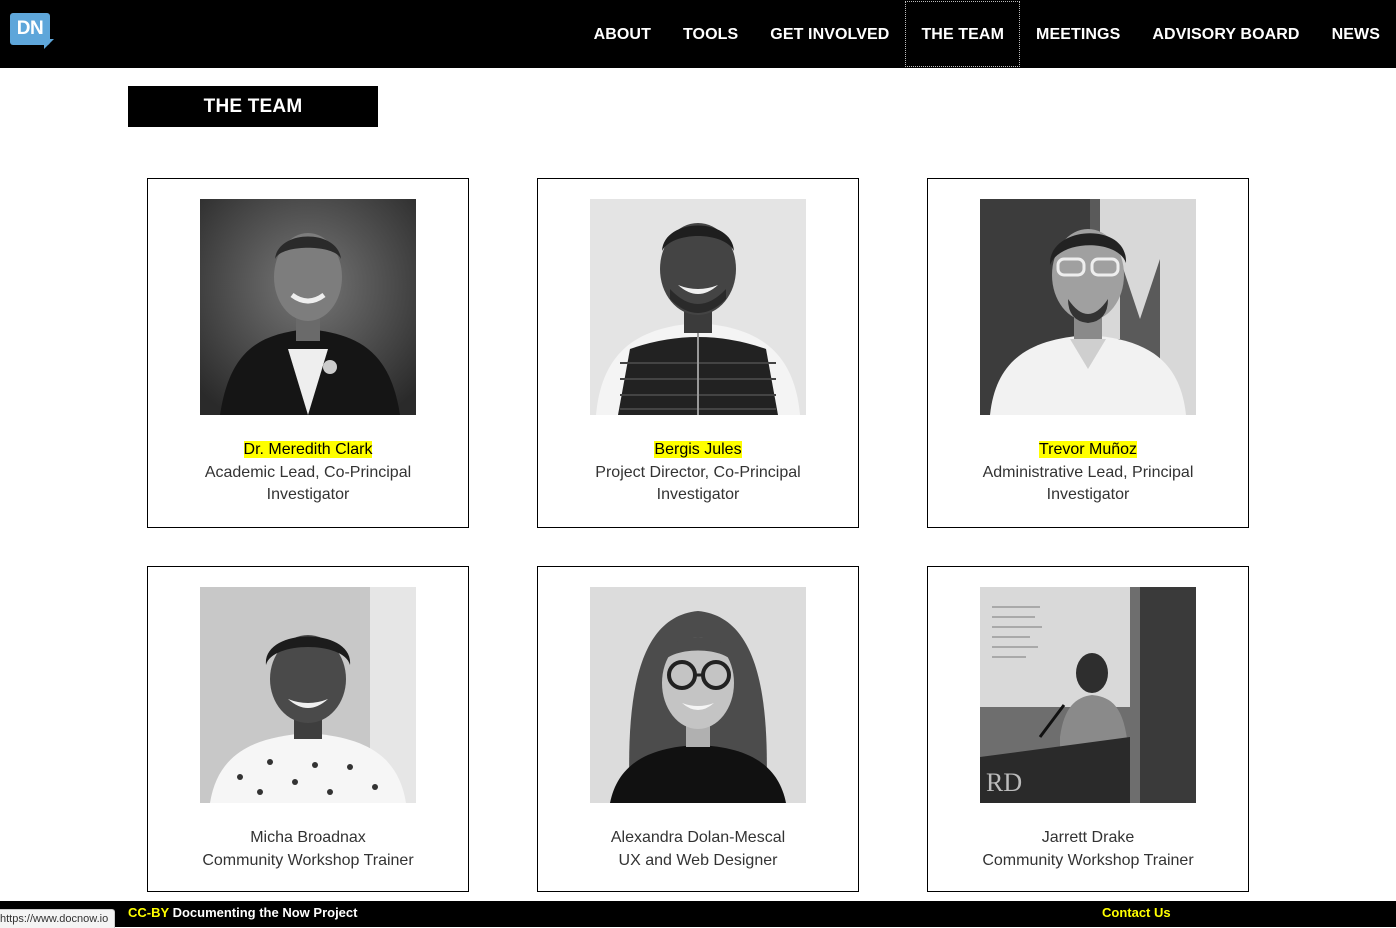  I want to click on member-name: Alexandra Dolan-Mescal, so click(698, 837).